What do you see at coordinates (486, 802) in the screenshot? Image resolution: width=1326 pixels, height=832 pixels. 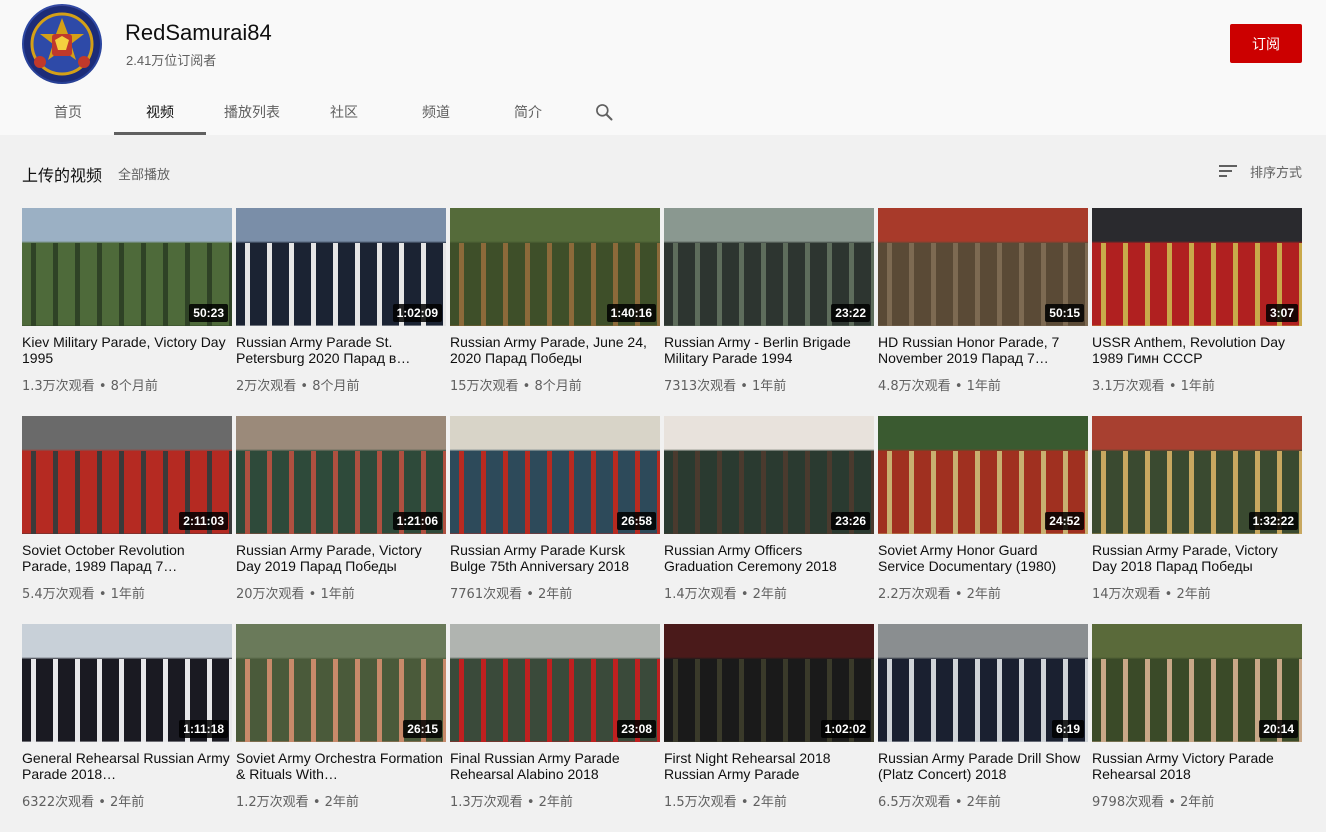 I see `video-views: 1.3万次观看` at bounding box center [486, 802].